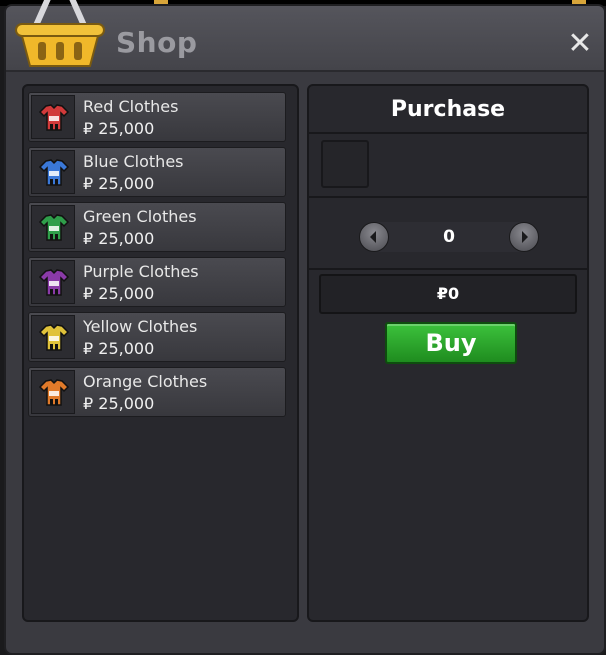 The image size is (606, 655). Describe the element at coordinates (141, 271) in the screenshot. I see `item-name: Purple Clothes` at that location.